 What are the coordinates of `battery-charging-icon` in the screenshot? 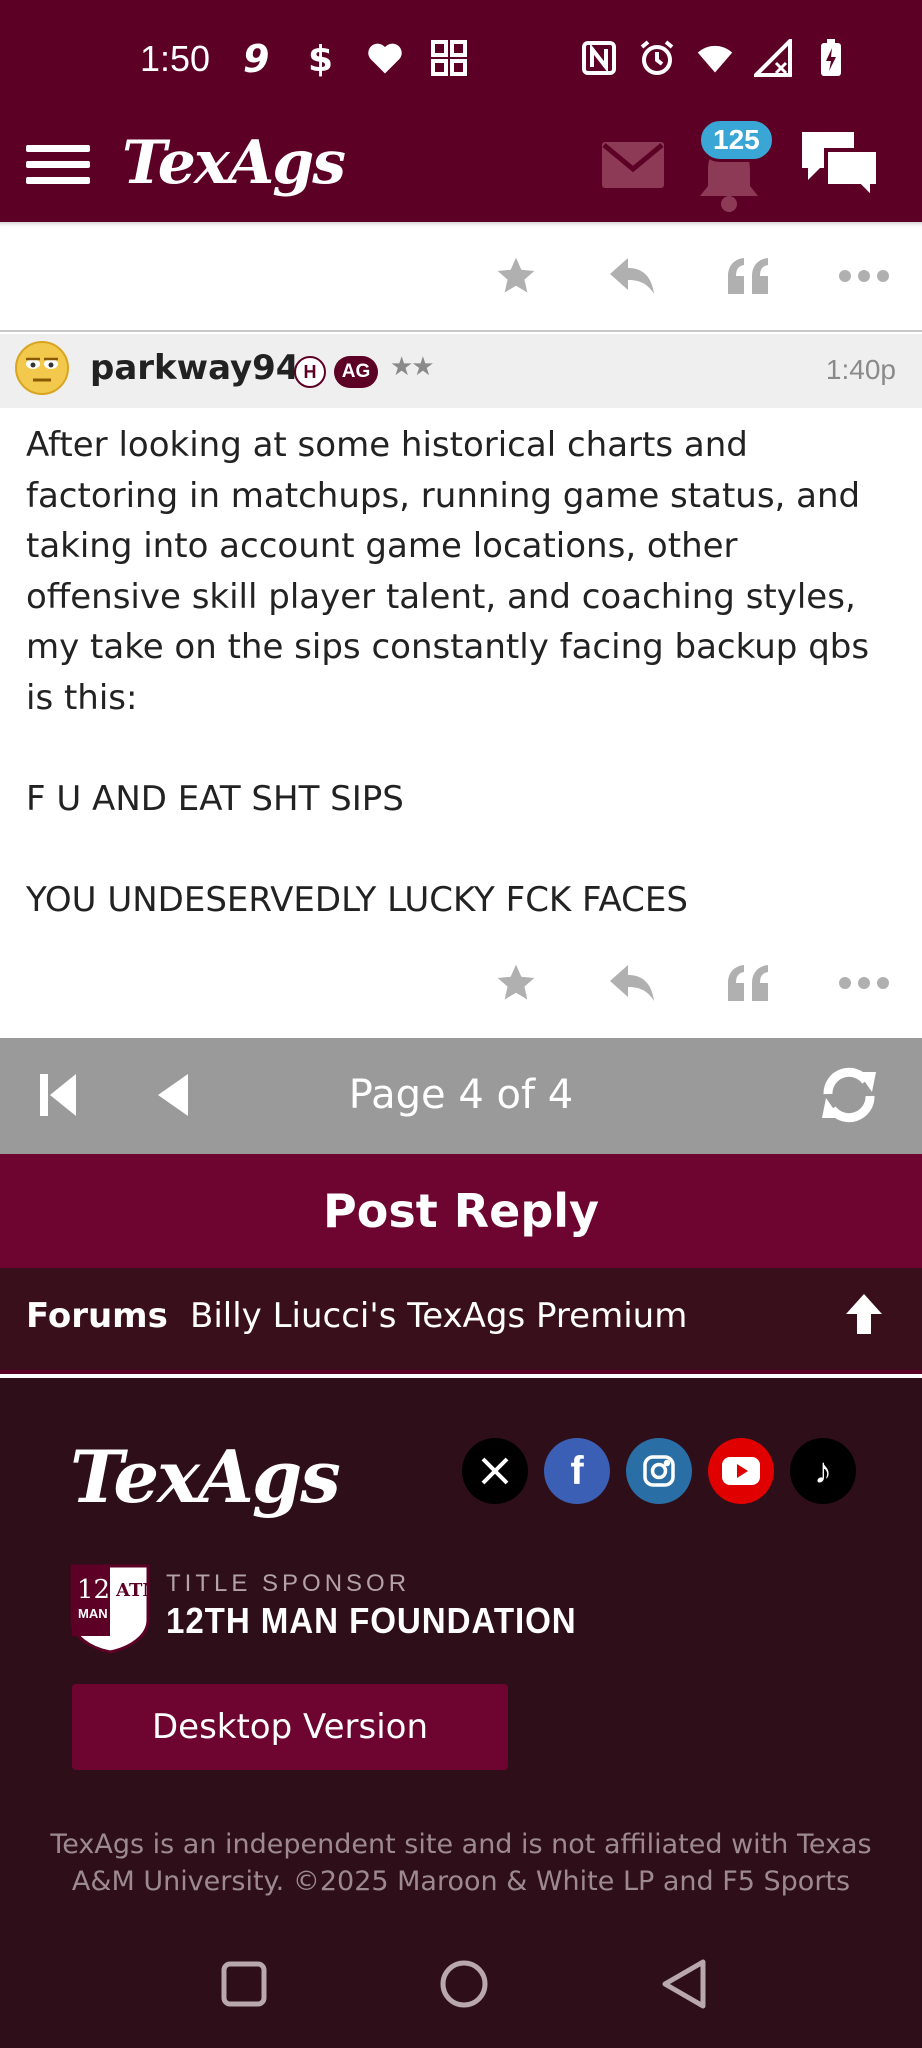 It's located at (831, 58).